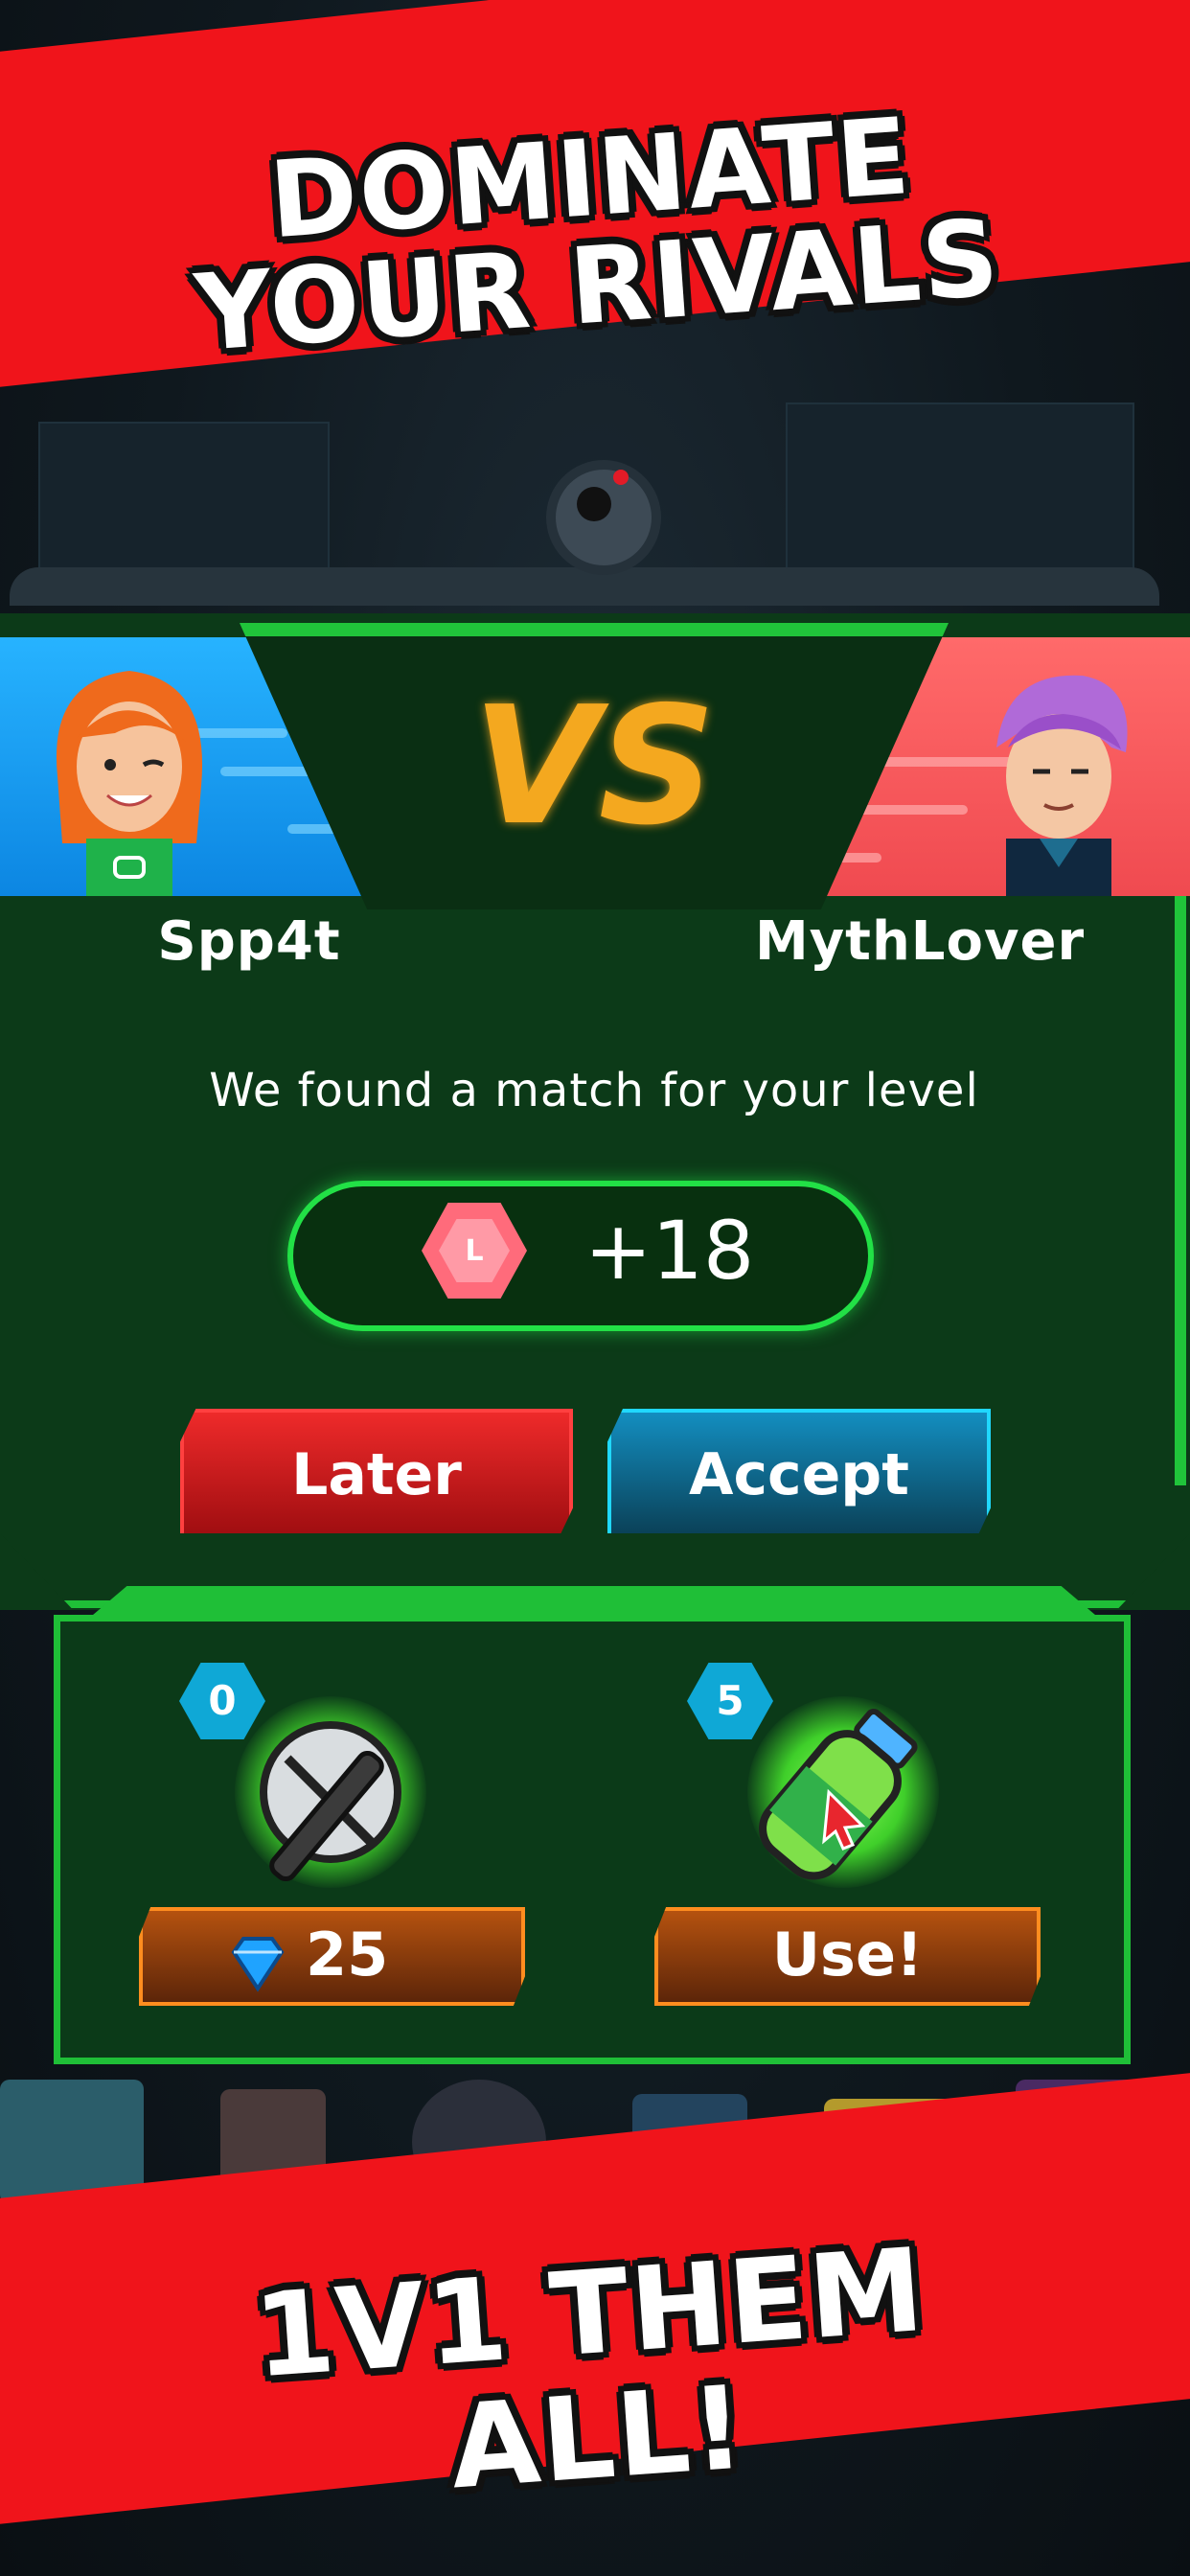 Image resolution: width=1190 pixels, height=2576 pixels. I want to click on player-left-avatar, so click(129, 778).